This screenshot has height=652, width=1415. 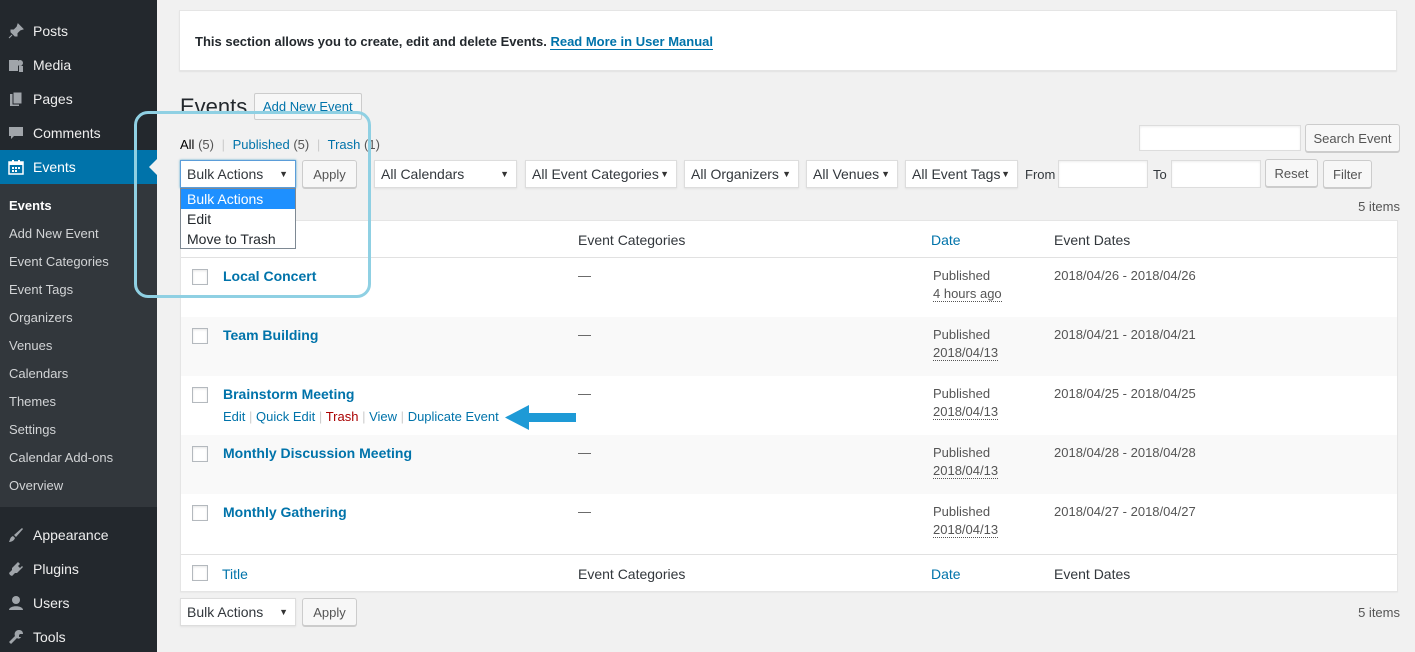 I want to click on venues-select: All Venues ▼, so click(x=852, y=174).